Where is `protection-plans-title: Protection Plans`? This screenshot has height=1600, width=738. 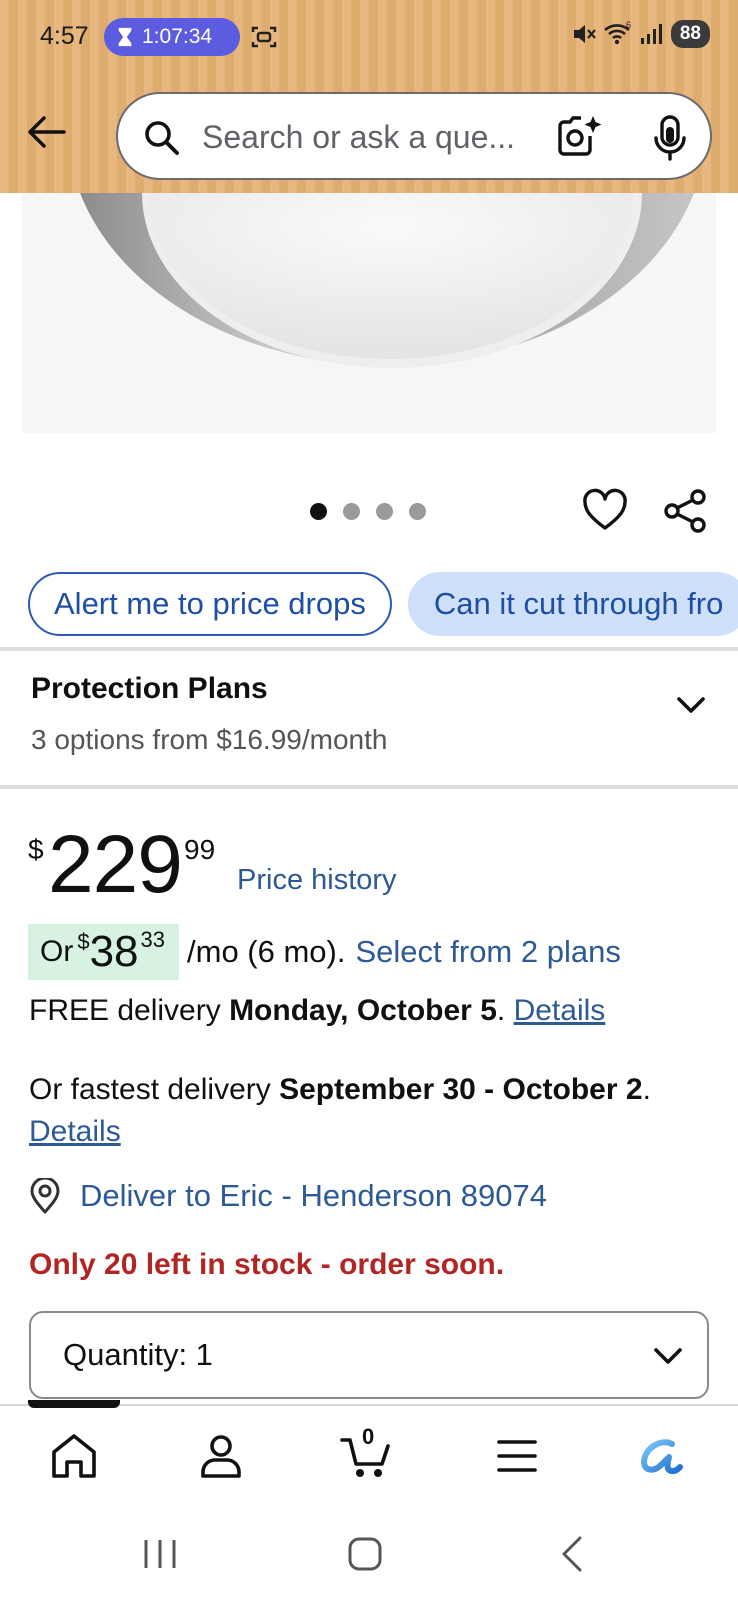 protection-plans-title: Protection Plans is located at coordinates (149, 689).